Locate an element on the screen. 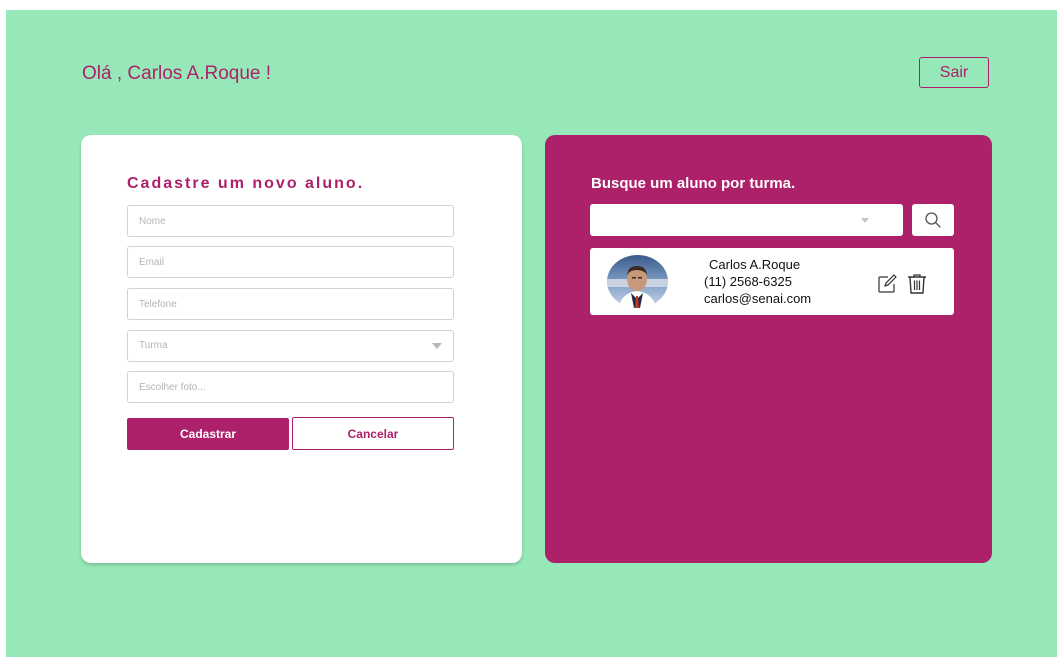 The height and width of the screenshot is (657, 1057). student-name: Carlos A.Roque is located at coordinates (755, 264).